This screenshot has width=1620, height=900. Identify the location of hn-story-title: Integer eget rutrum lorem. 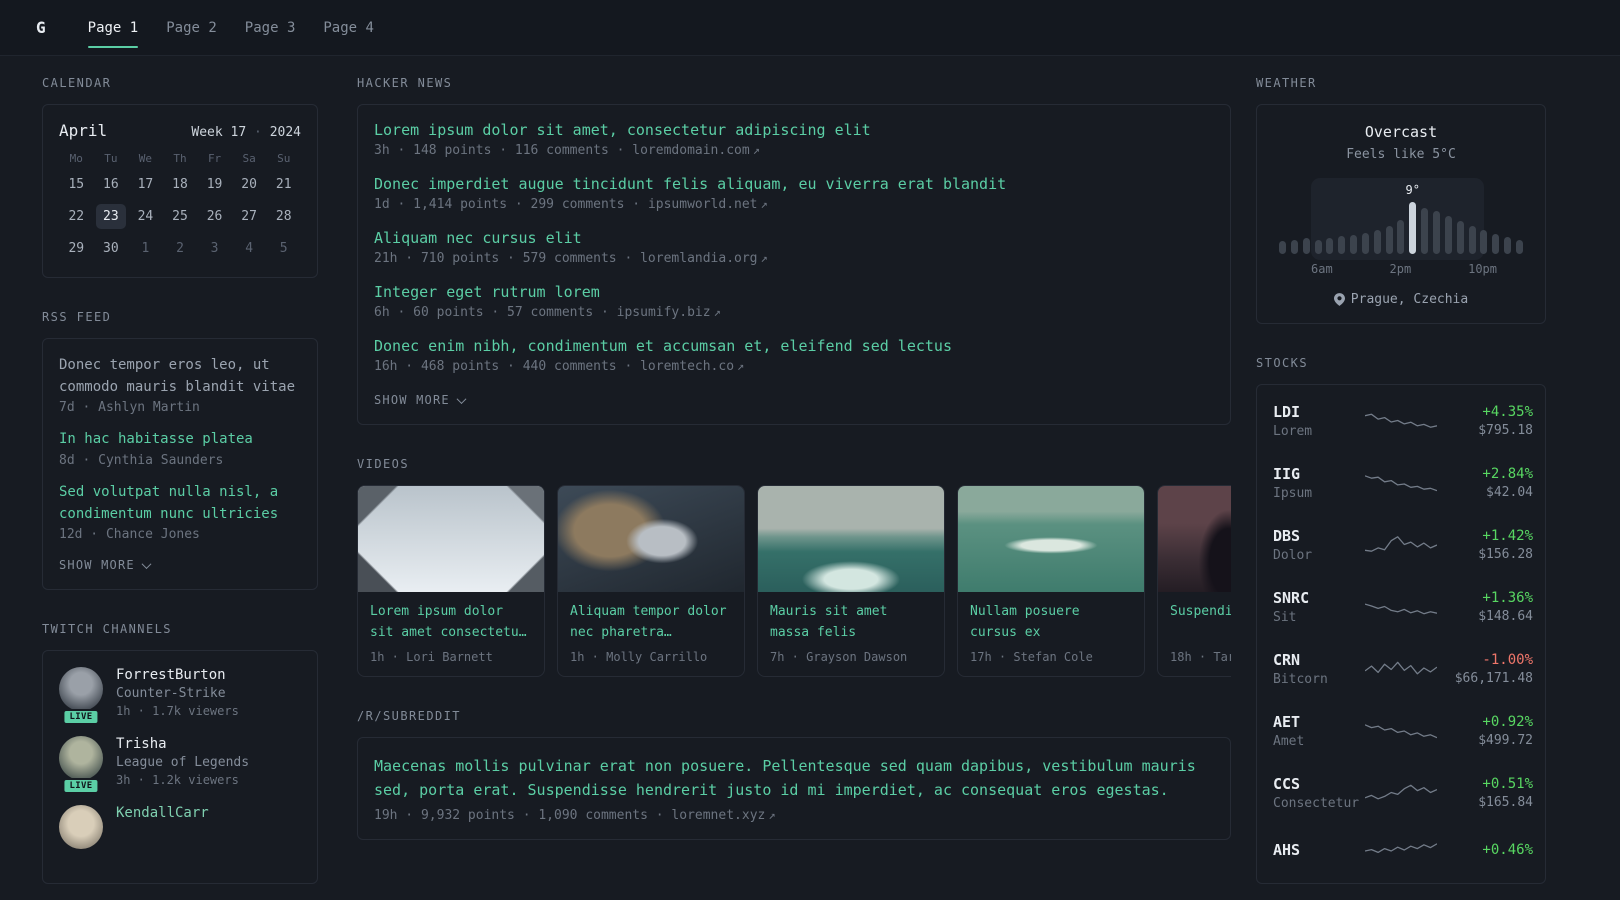
(794, 292).